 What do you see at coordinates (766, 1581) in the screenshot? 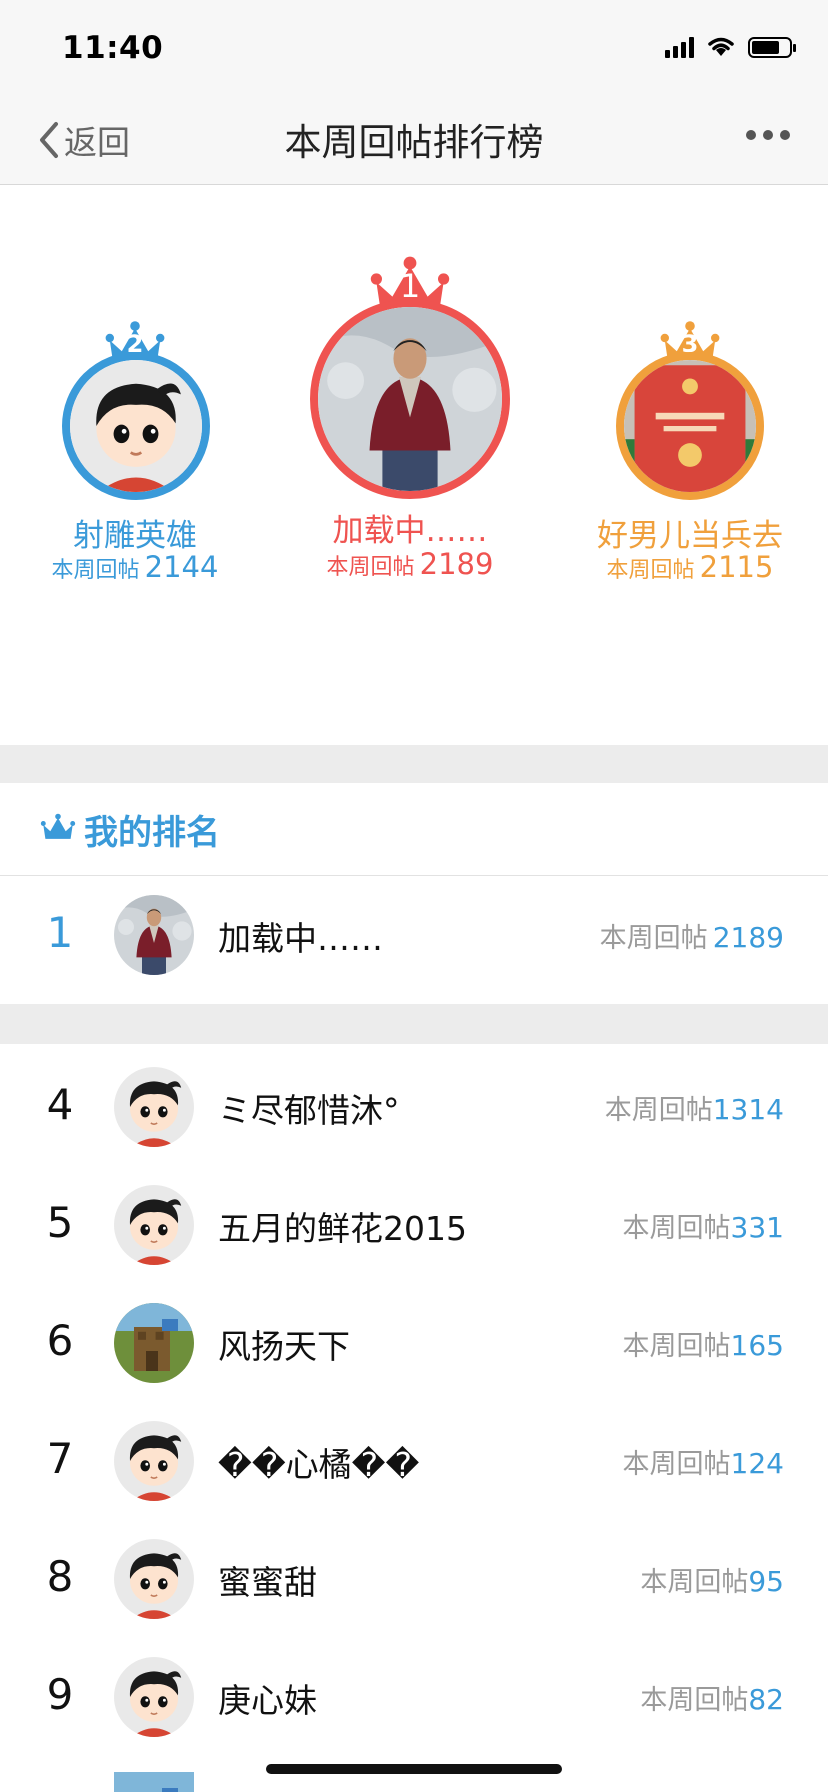
I see `score-value: 95` at bounding box center [766, 1581].